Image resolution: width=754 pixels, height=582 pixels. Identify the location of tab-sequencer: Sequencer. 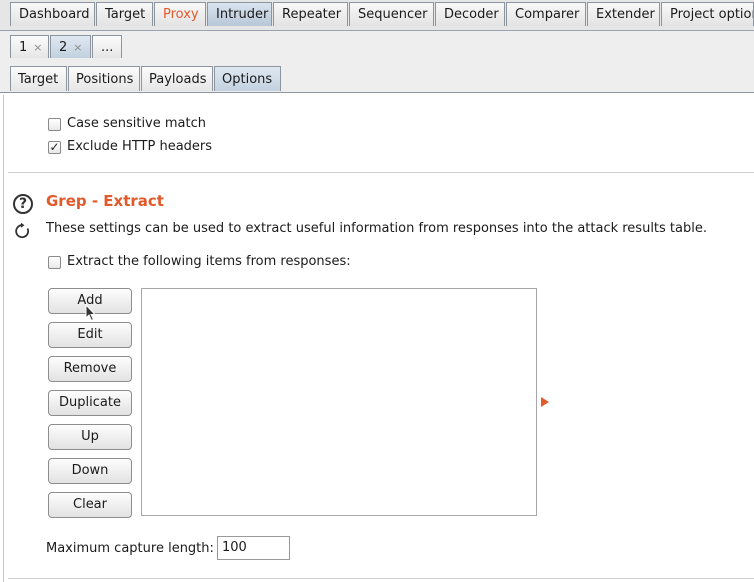
(391, 14).